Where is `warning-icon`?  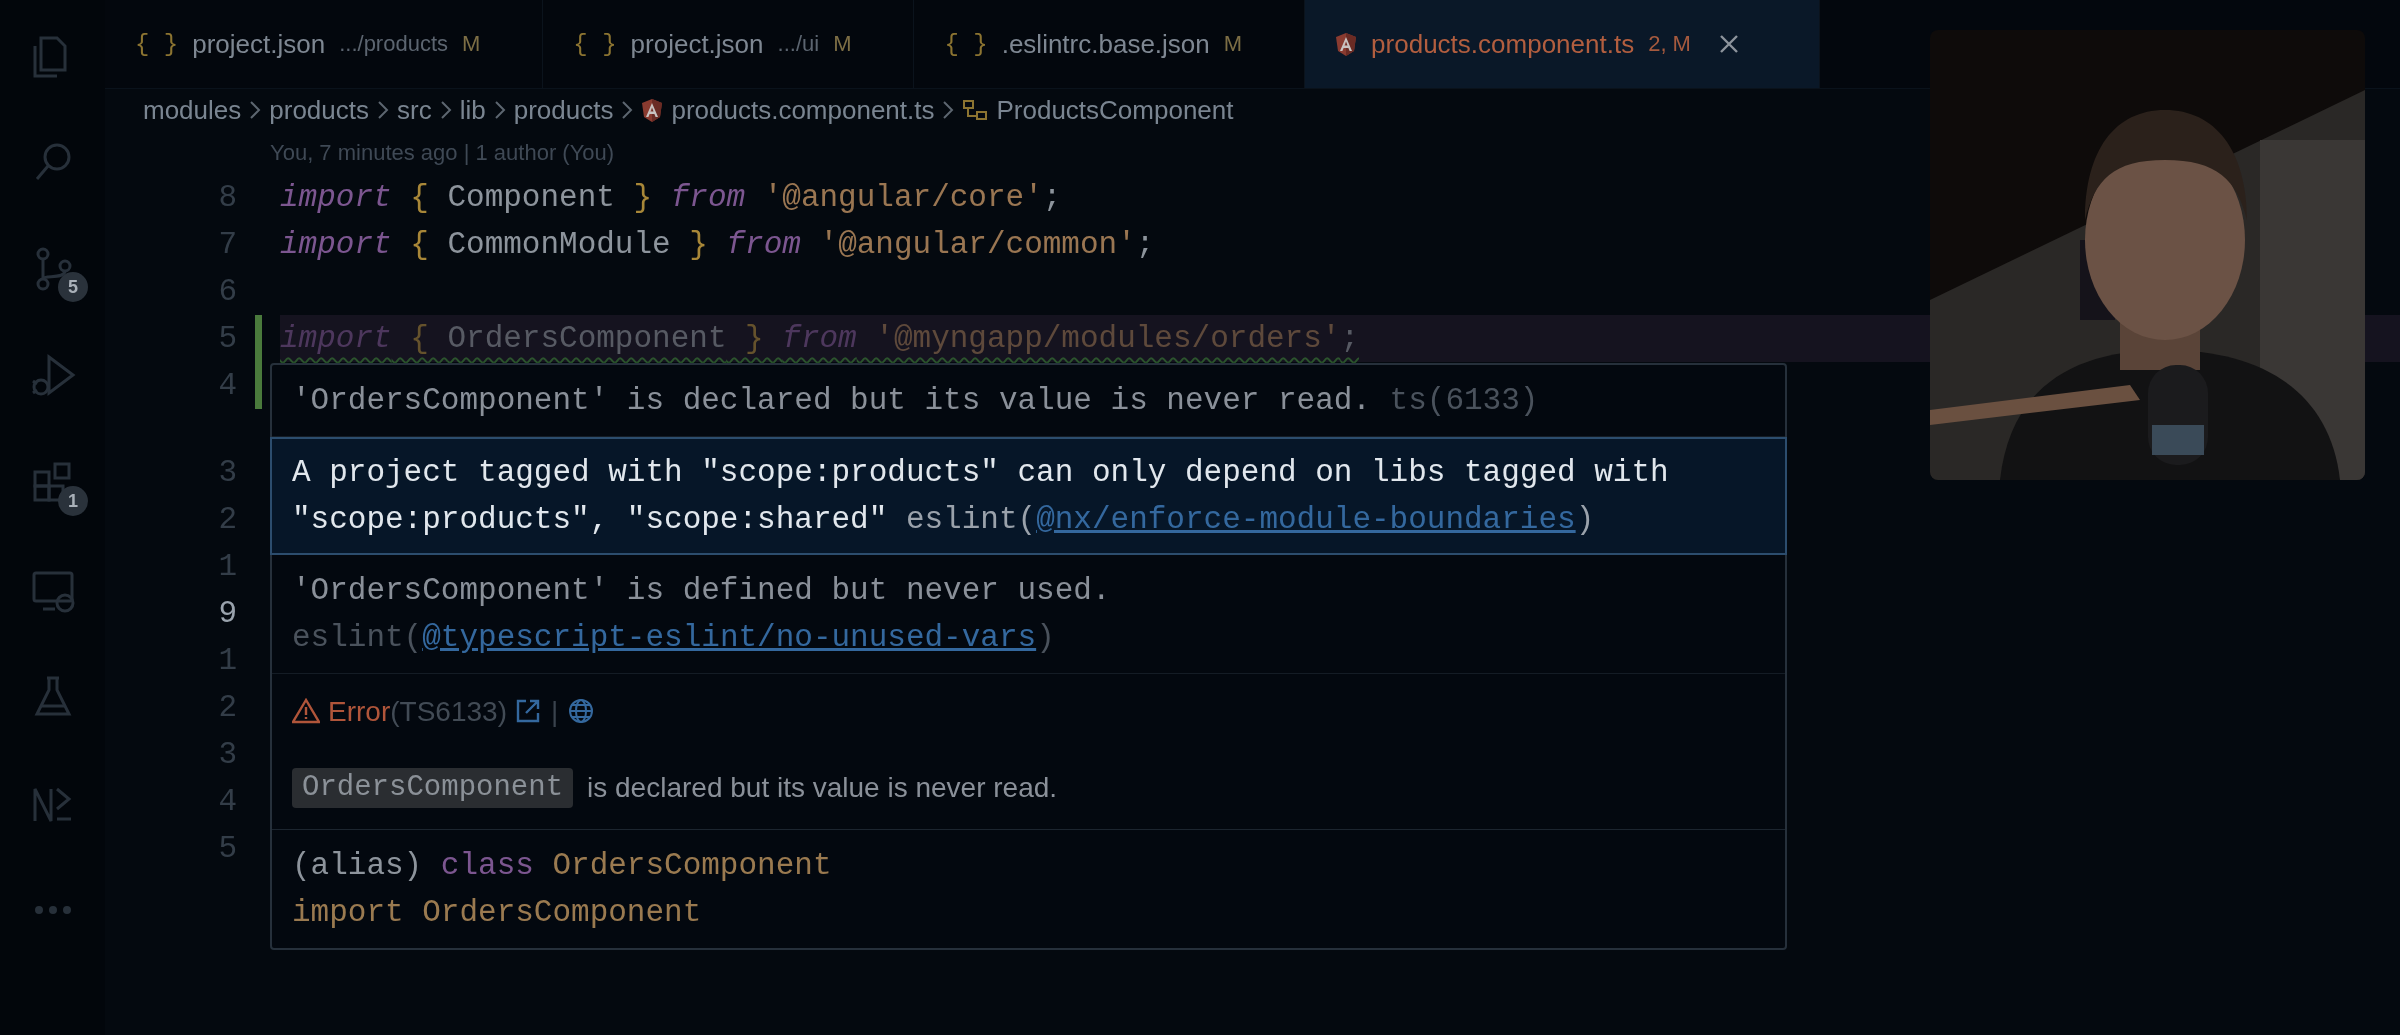 warning-icon is located at coordinates (306, 711).